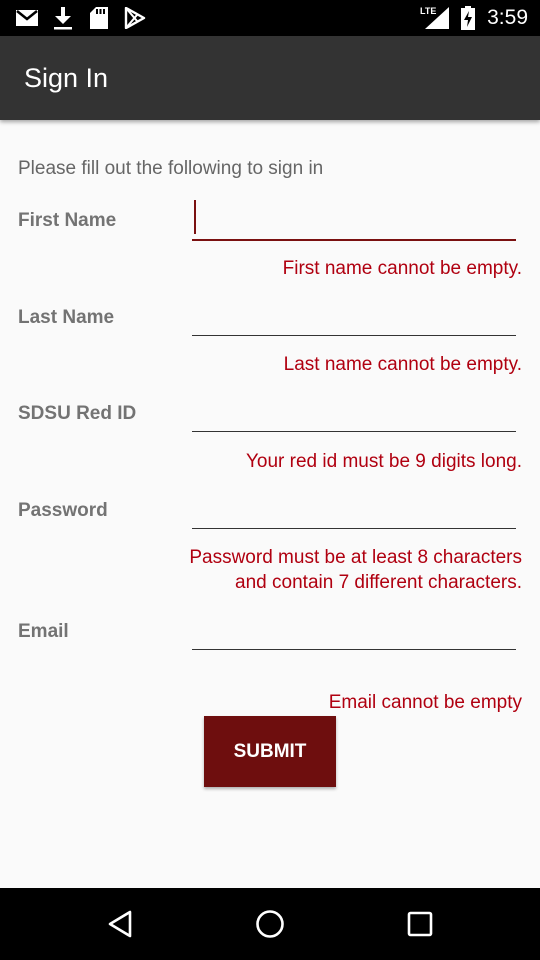  What do you see at coordinates (354, 628) in the screenshot?
I see `email-input` at bounding box center [354, 628].